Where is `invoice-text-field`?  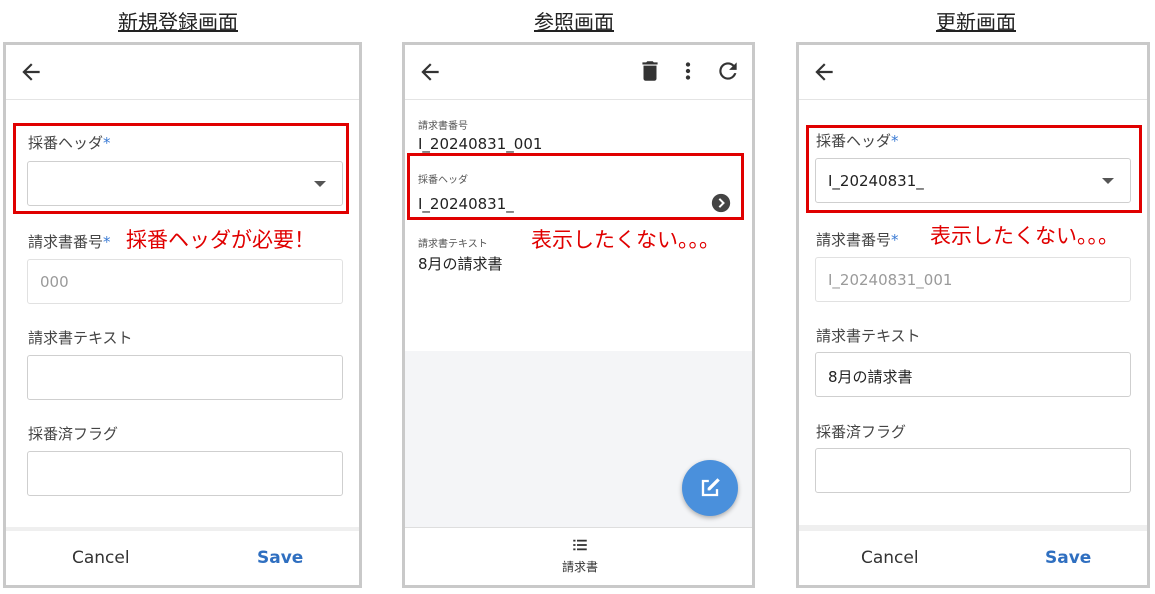 invoice-text-field is located at coordinates (185, 377).